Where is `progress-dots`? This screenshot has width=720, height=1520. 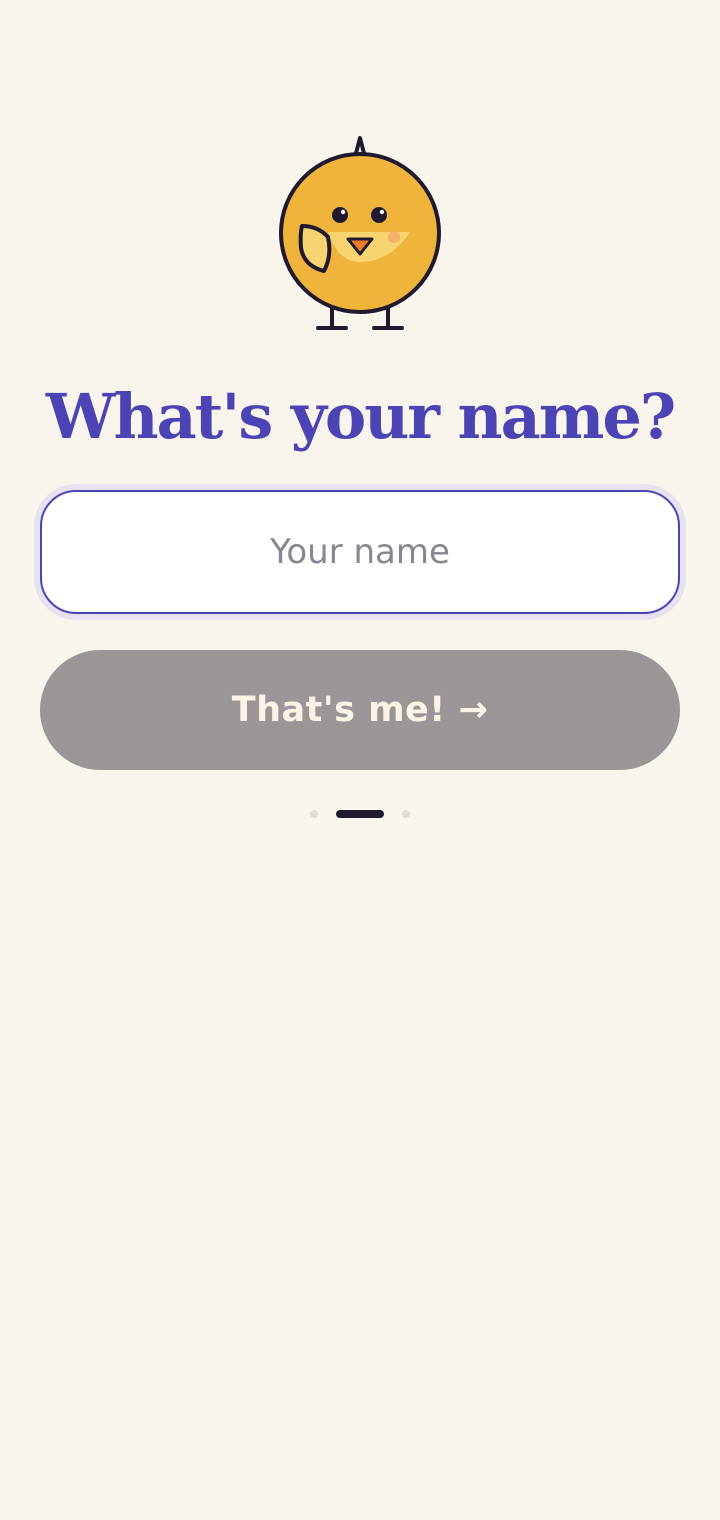
progress-dots is located at coordinates (360, 814).